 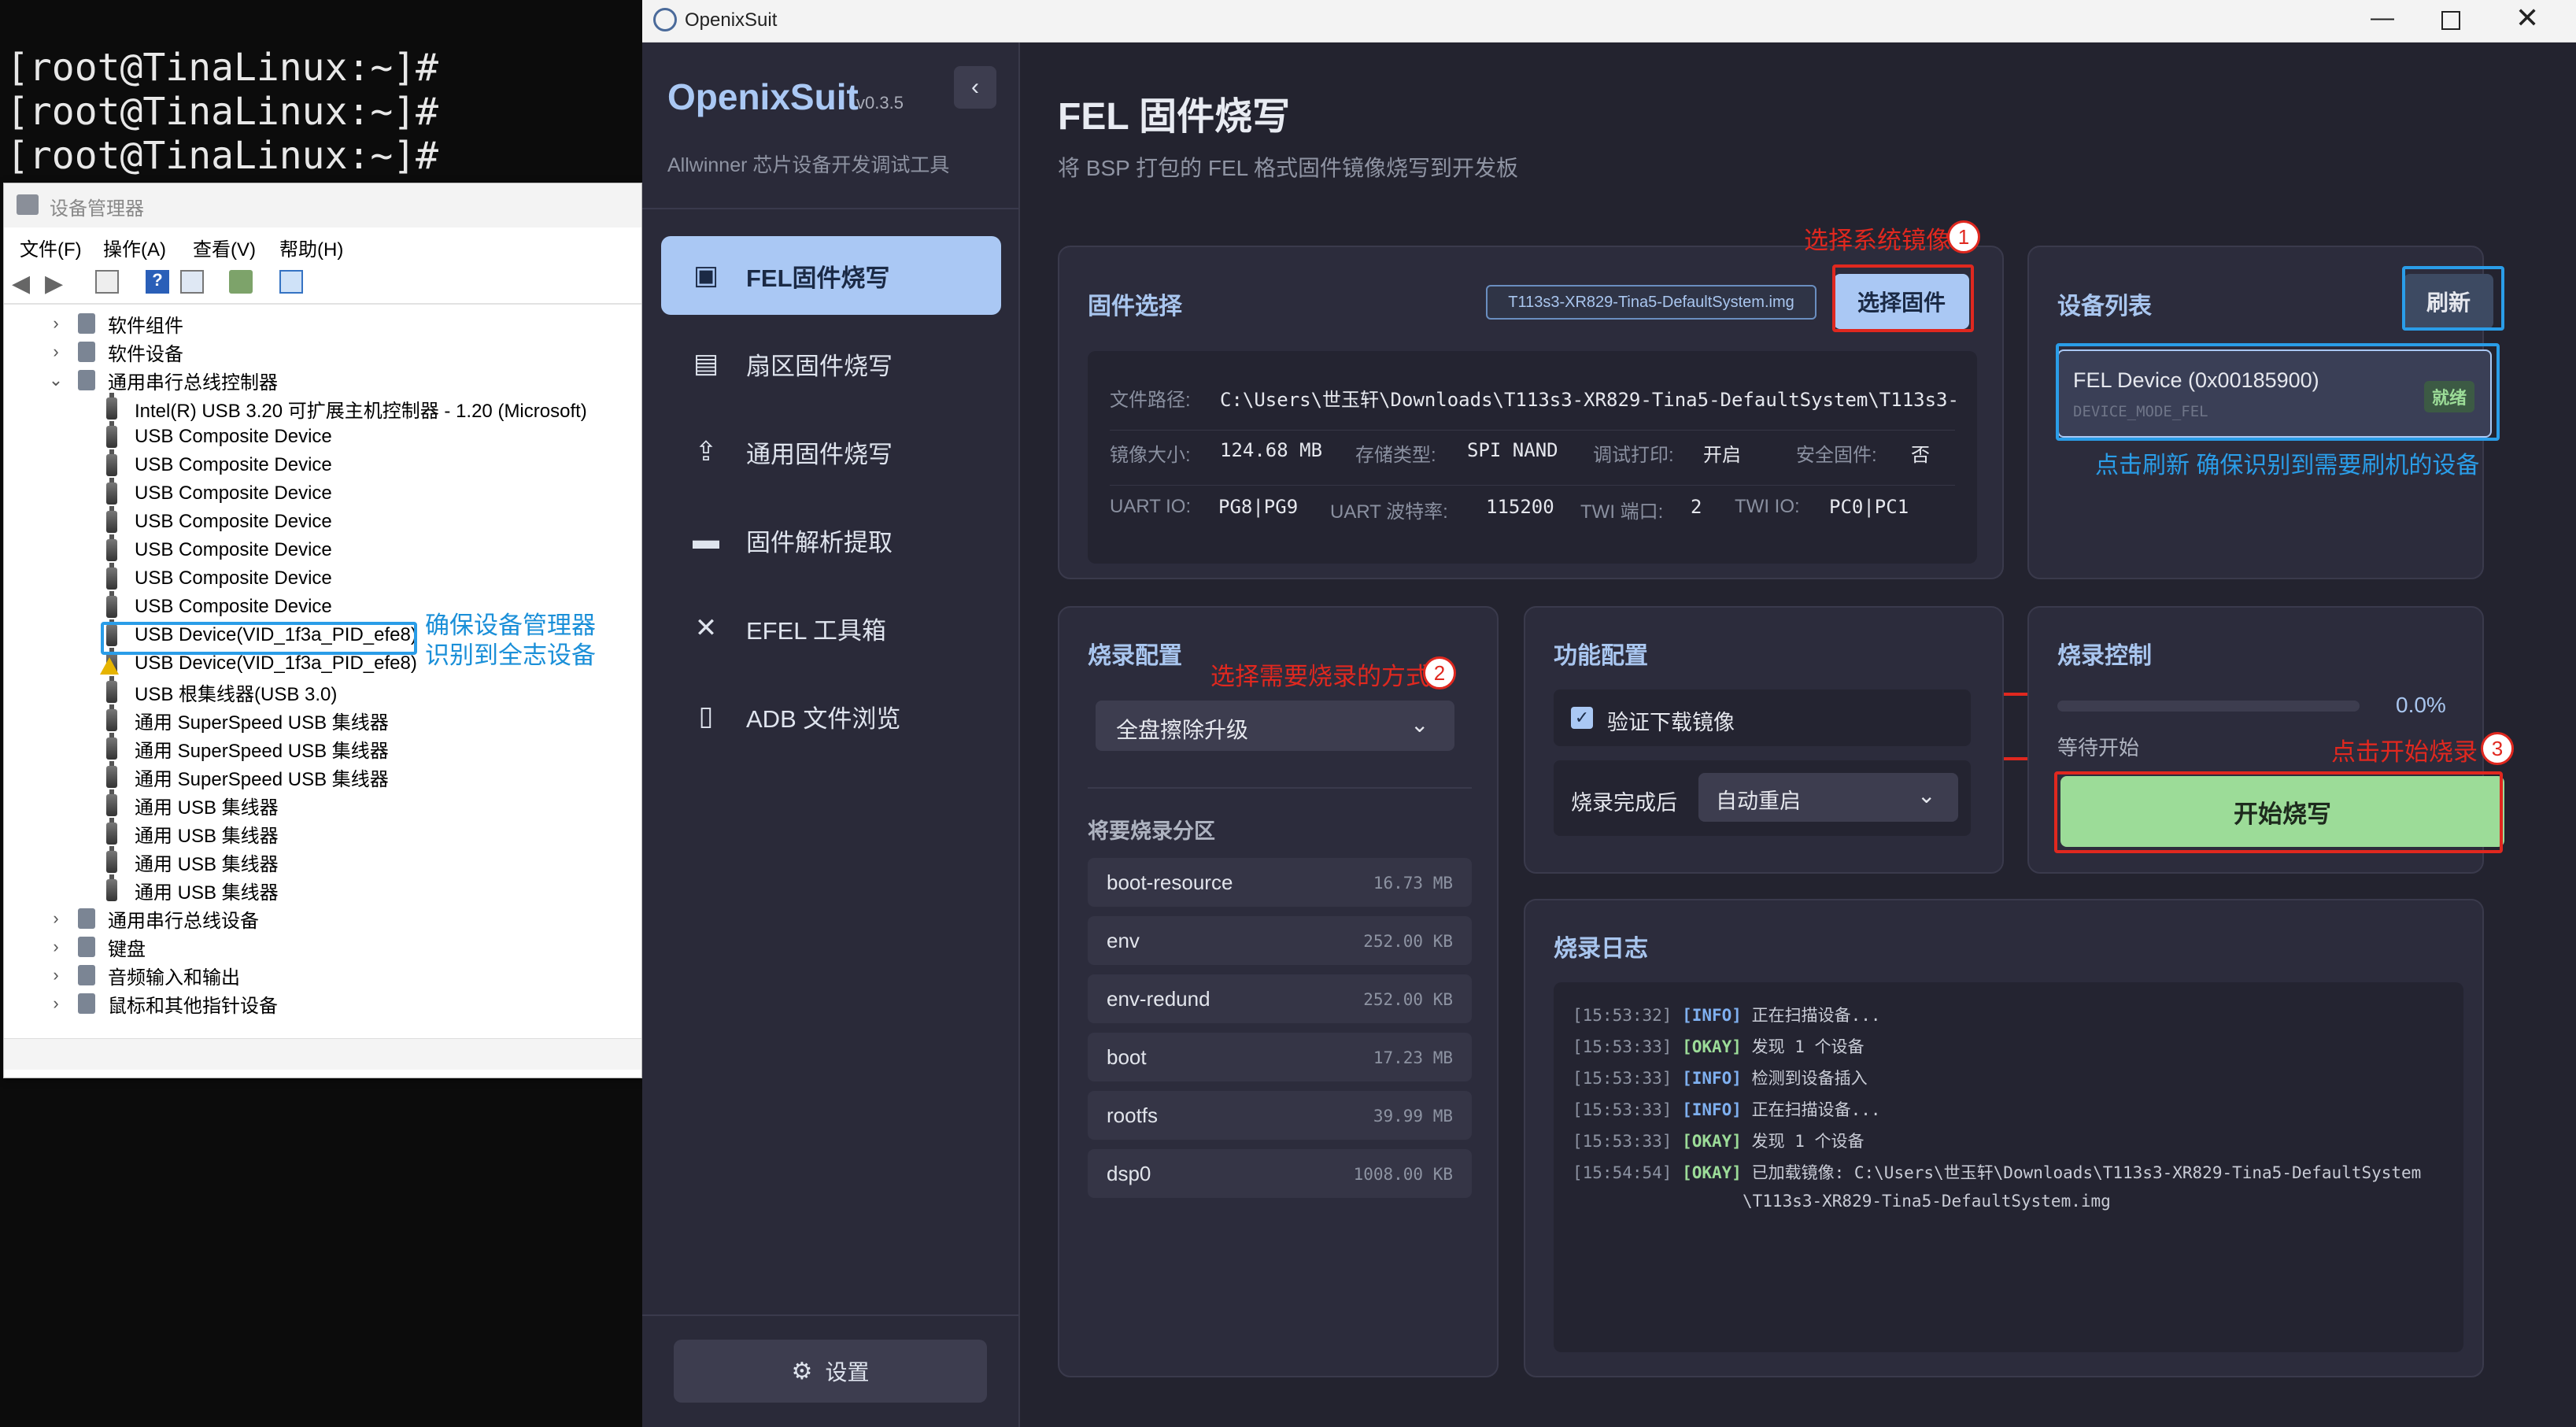 What do you see at coordinates (1720, 1077) in the screenshot?
I see `log-line: [15:53:33] [INFO] 检测到设备插入` at bounding box center [1720, 1077].